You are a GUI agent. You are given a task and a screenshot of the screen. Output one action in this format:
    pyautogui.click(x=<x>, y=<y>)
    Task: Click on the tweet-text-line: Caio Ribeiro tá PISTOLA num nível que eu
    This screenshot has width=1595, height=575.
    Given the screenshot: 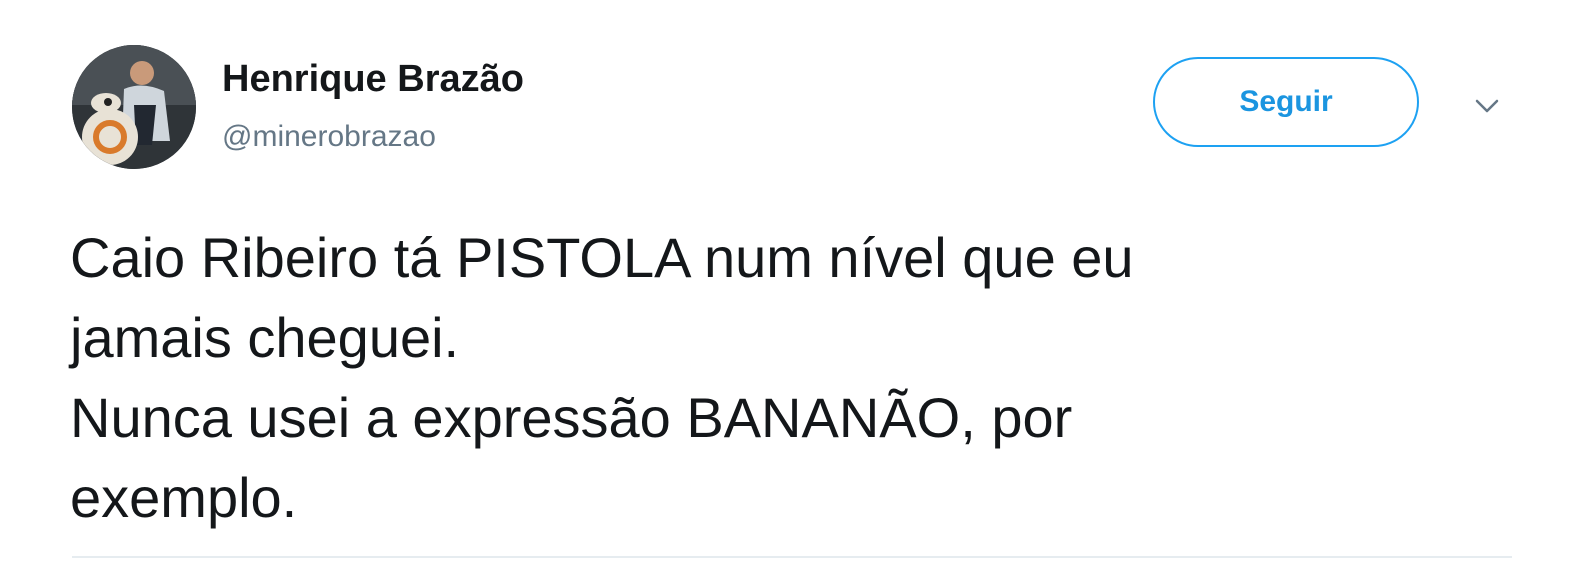 What is the action you would take?
    pyautogui.click(x=602, y=257)
    